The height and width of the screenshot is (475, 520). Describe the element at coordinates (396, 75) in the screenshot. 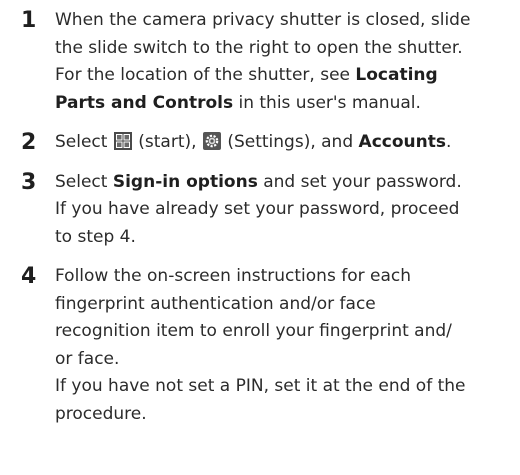

I see `manual-section-reference: Locating` at that location.